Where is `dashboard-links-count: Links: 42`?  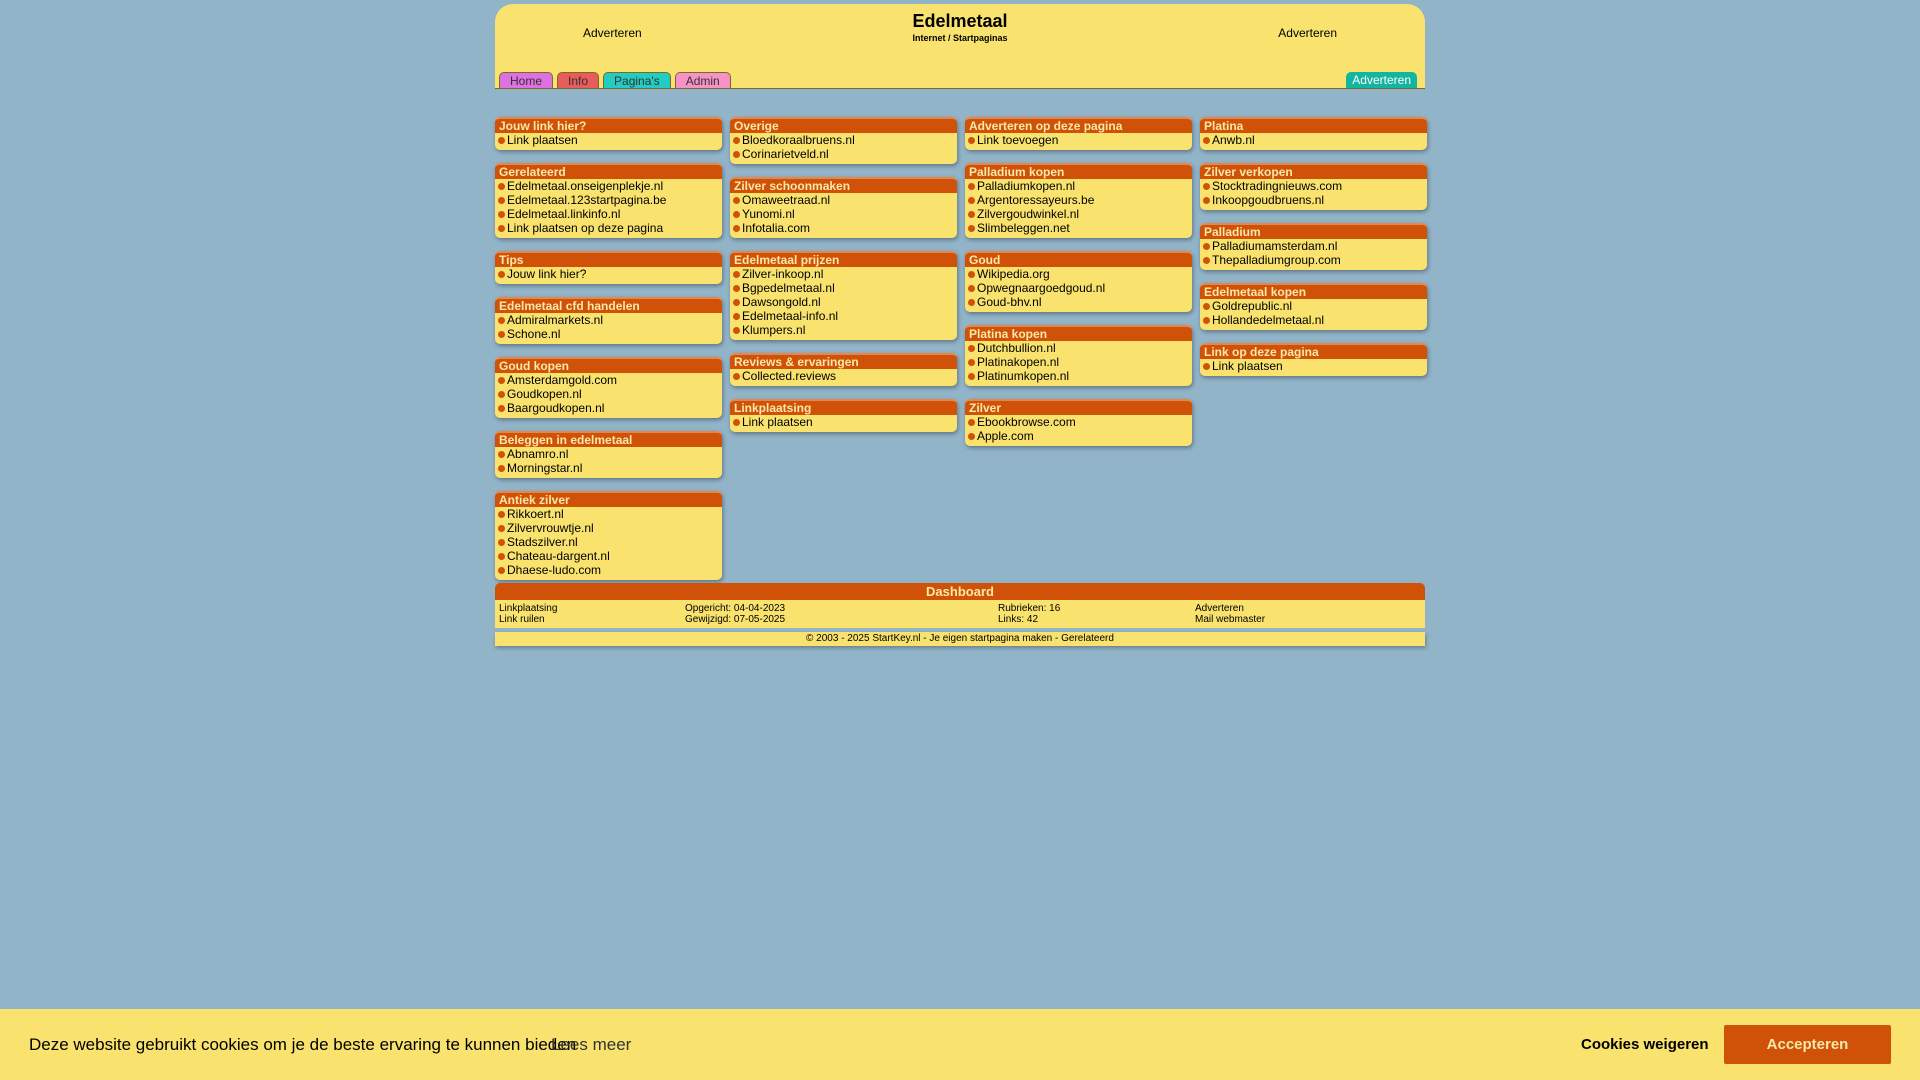
dashboard-links-count: Links: 42 is located at coordinates (1018, 619).